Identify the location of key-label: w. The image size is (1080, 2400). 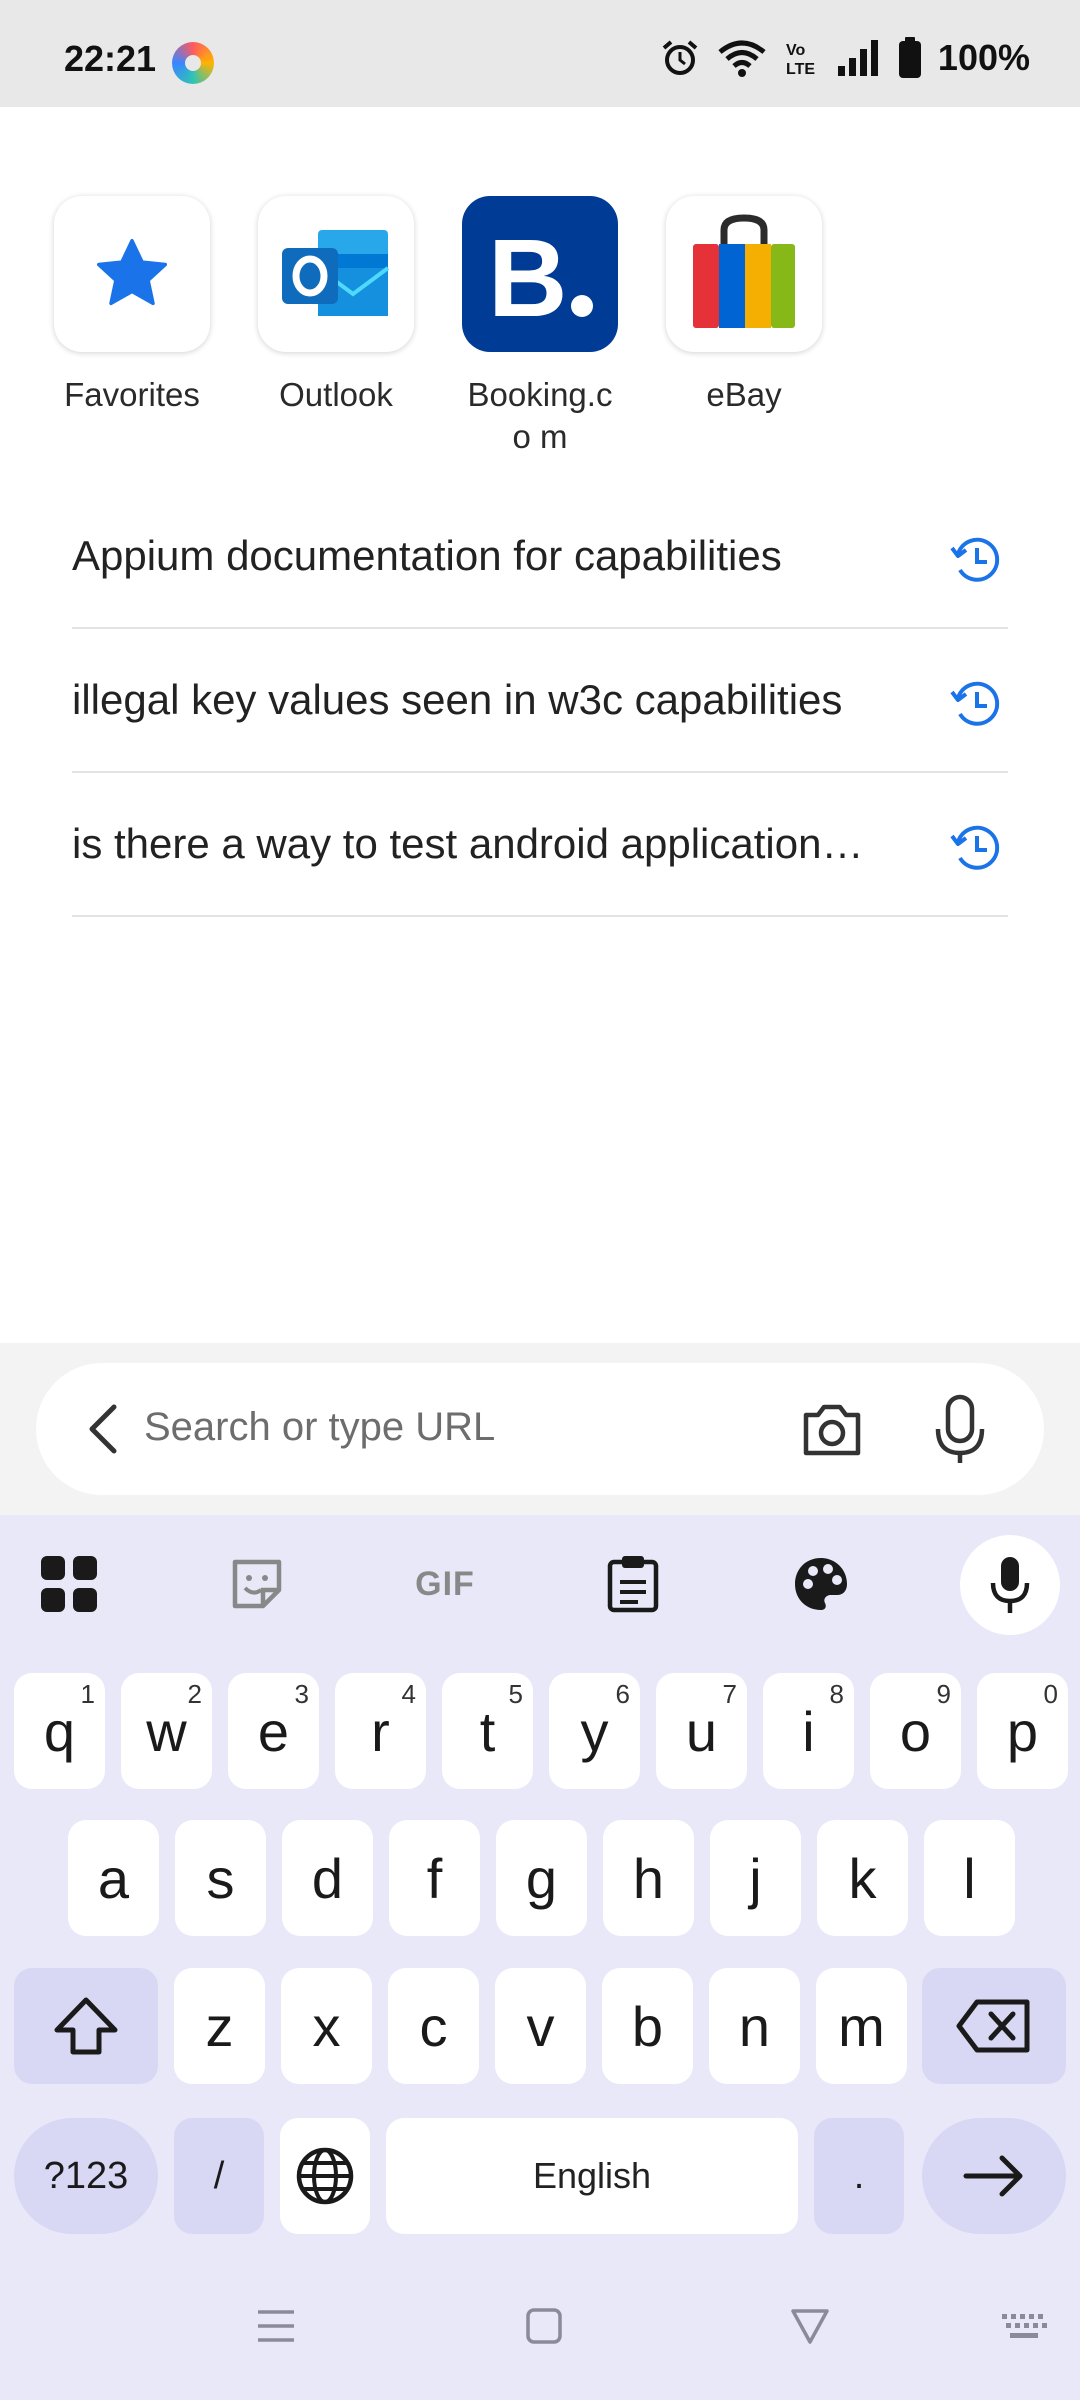
(166, 1731).